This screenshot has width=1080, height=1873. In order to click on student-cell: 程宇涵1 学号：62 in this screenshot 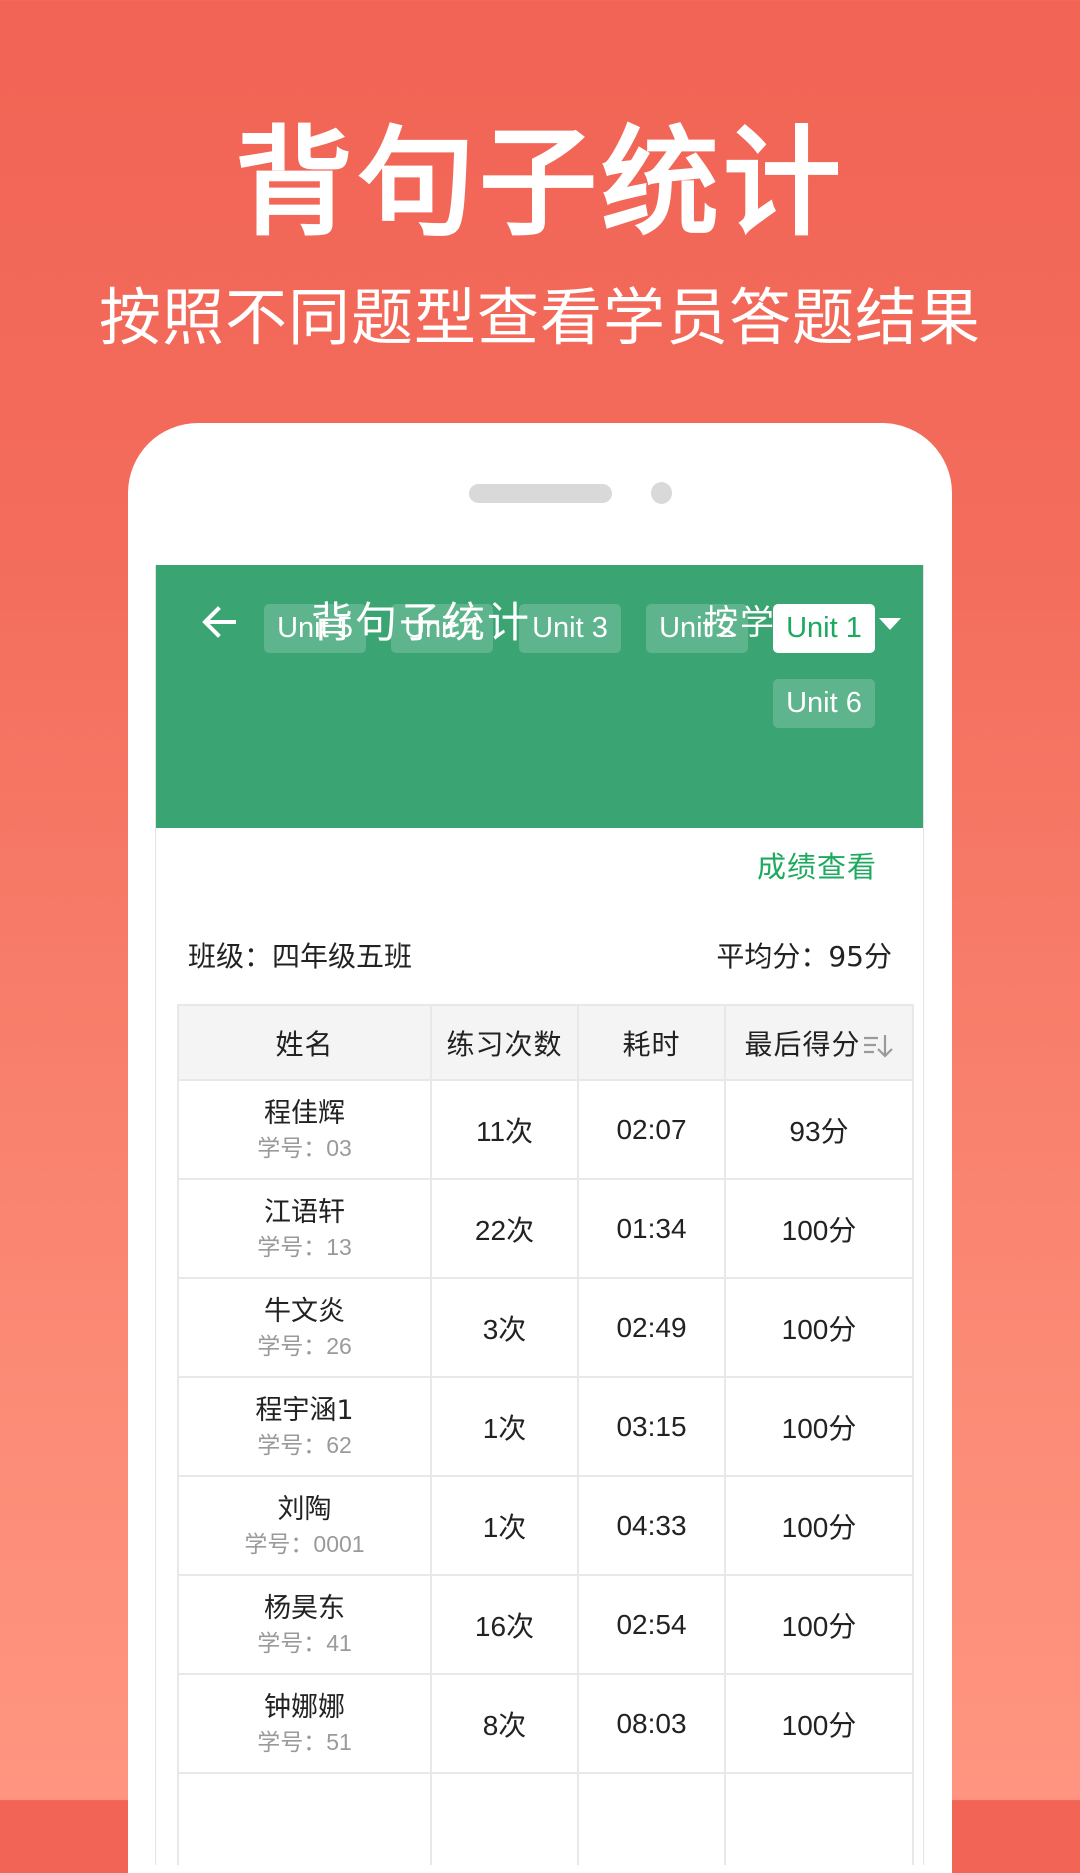, I will do `click(304, 1426)`.